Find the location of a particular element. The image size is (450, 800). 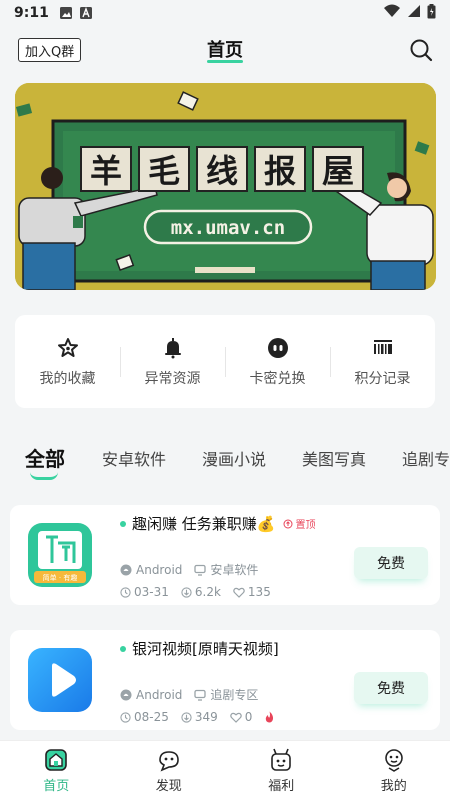

wifi-icon is located at coordinates (392, 13).